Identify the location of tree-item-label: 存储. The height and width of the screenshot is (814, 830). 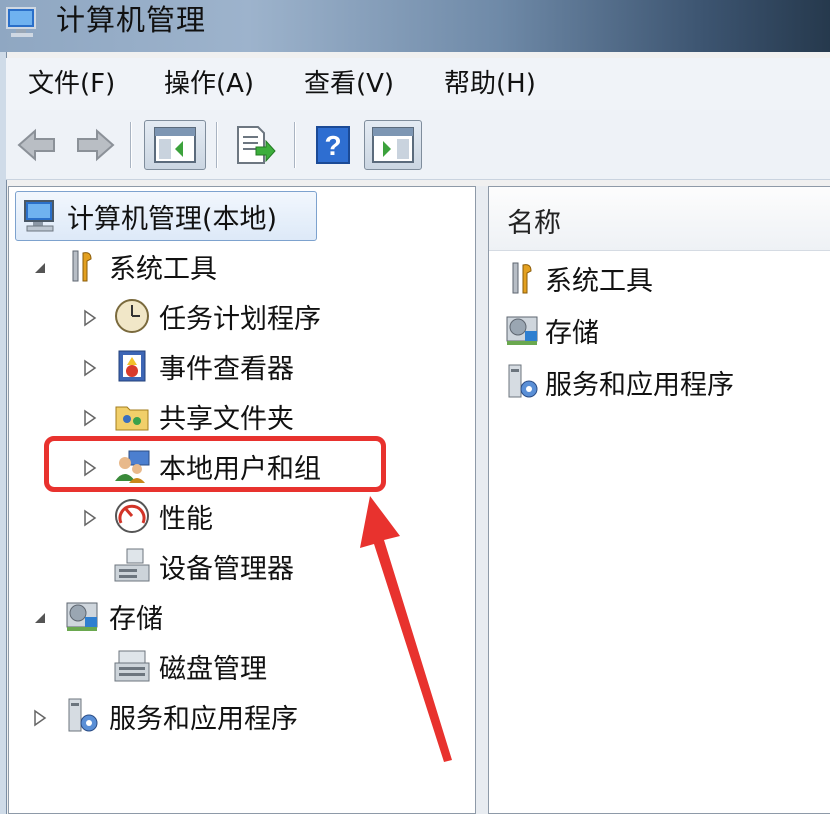
(136, 619).